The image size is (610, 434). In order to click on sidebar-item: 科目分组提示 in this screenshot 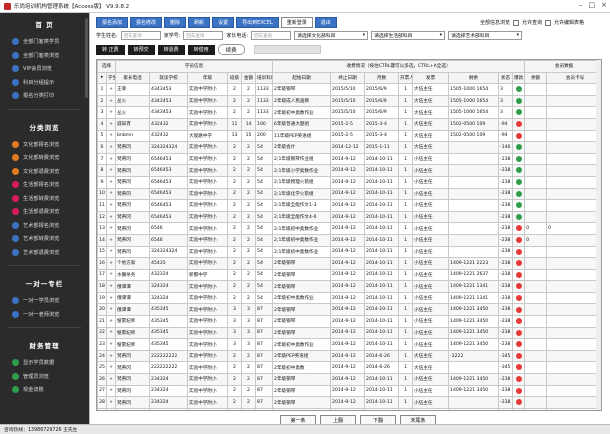, I will do `click(44, 83)`.